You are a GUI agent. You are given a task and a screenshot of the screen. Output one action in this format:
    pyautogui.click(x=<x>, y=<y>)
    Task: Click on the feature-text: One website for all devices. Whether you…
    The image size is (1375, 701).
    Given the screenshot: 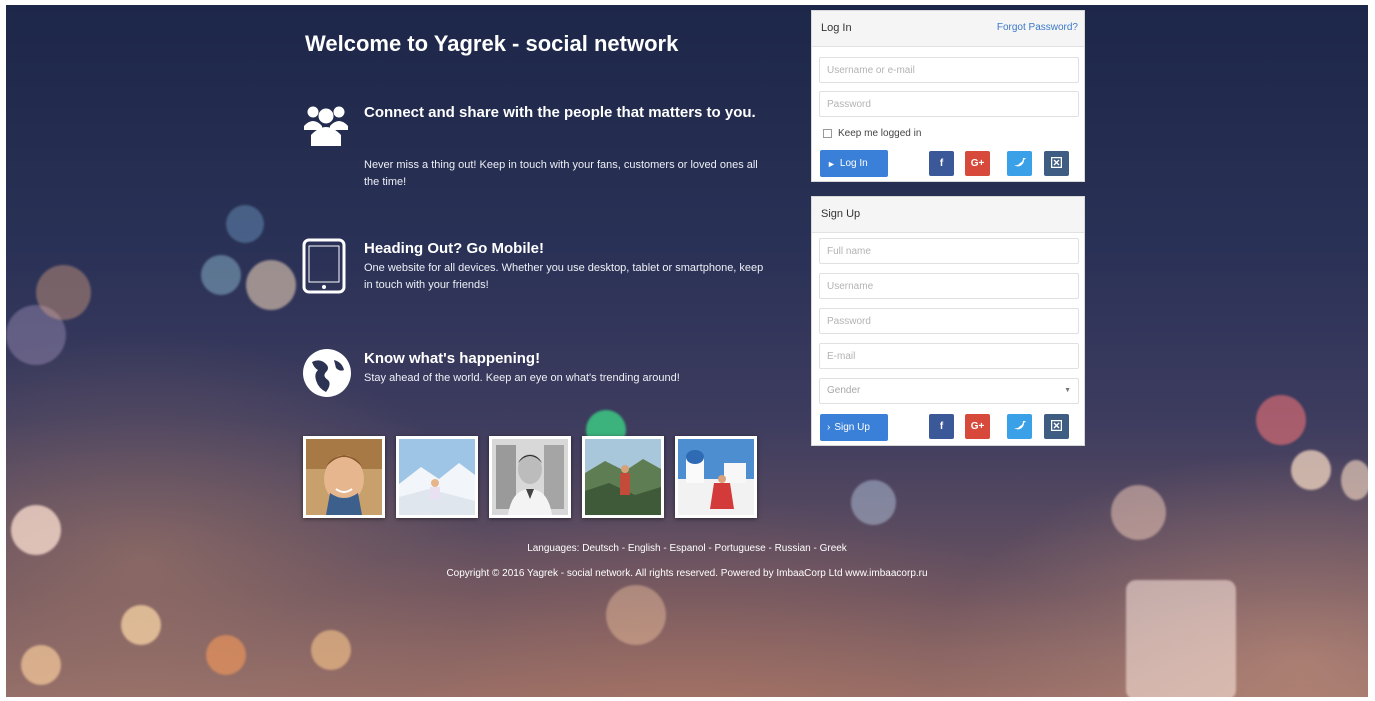 What is the action you would take?
    pyautogui.click(x=564, y=276)
    